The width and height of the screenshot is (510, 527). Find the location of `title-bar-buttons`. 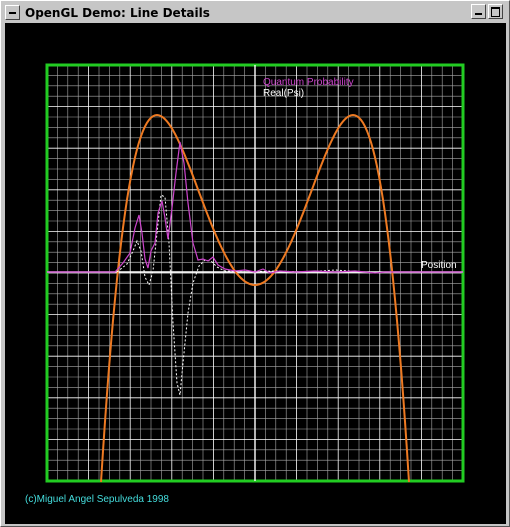

title-bar-buttons is located at coordinates (487, 11).